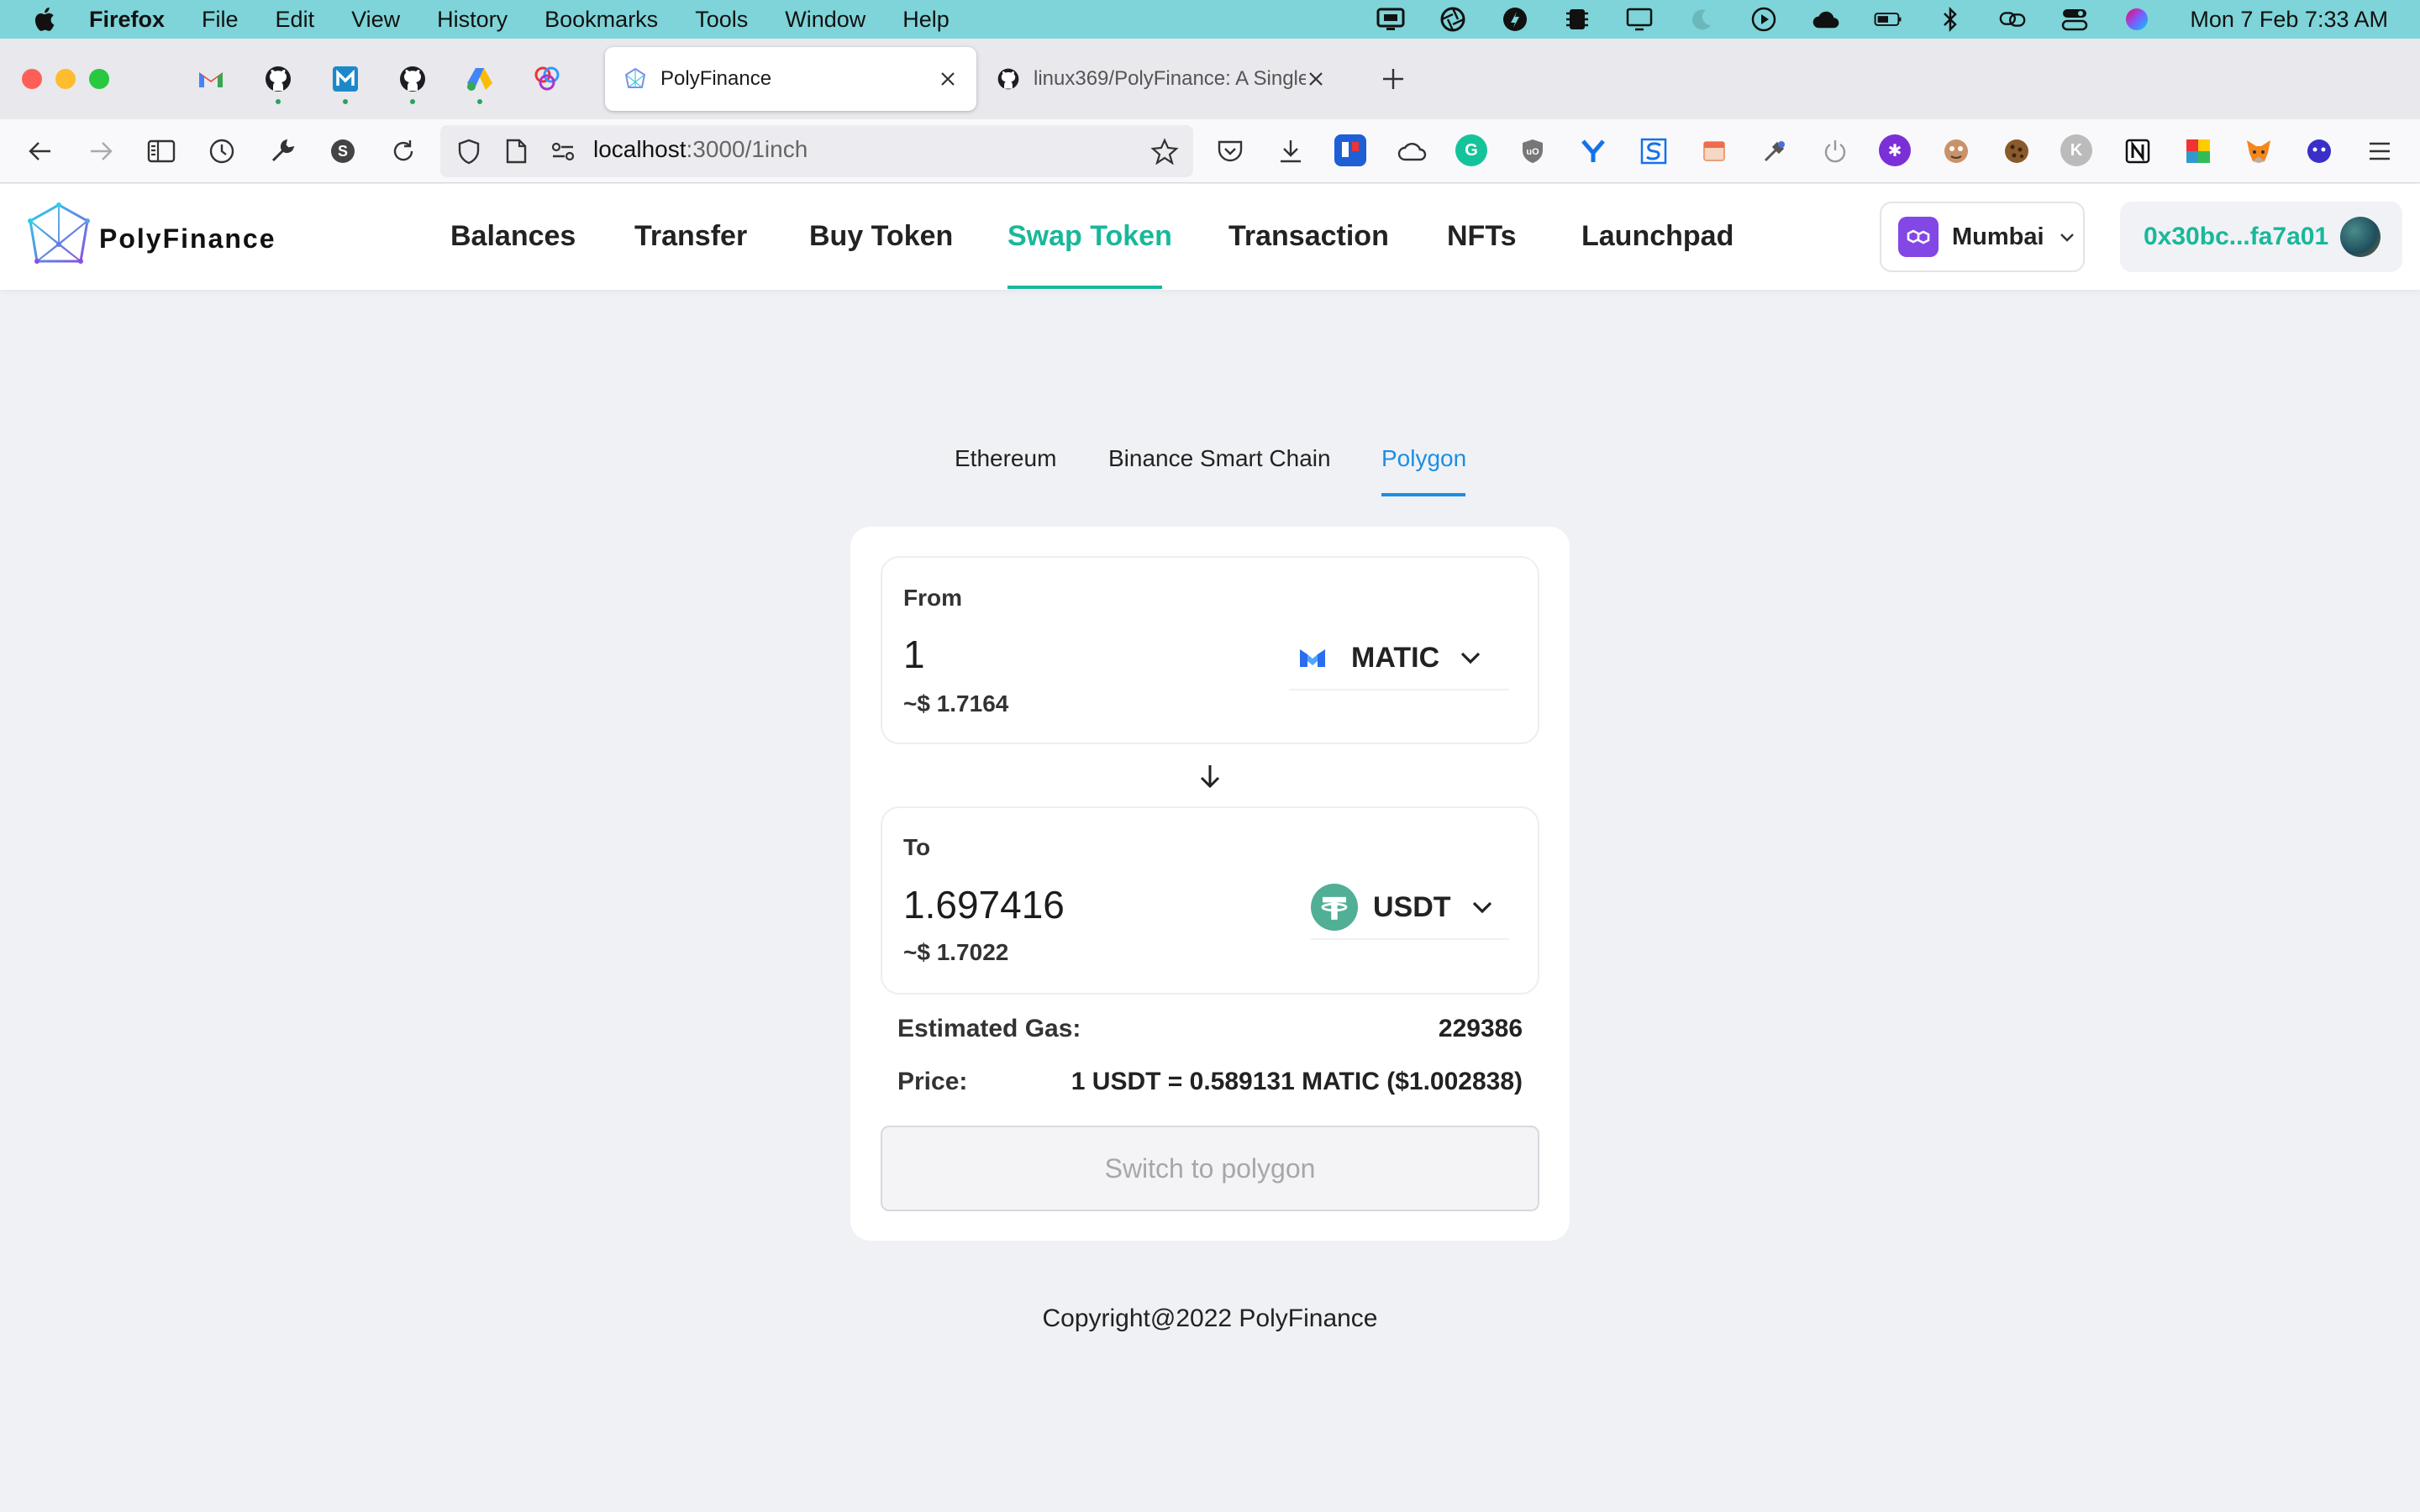 The width and height of the screenshot is (2420, 1512). What do you see at coordinates (222, 151) in the screenshot?
I see `history-clock-icon` at bounding box center [222, 151].